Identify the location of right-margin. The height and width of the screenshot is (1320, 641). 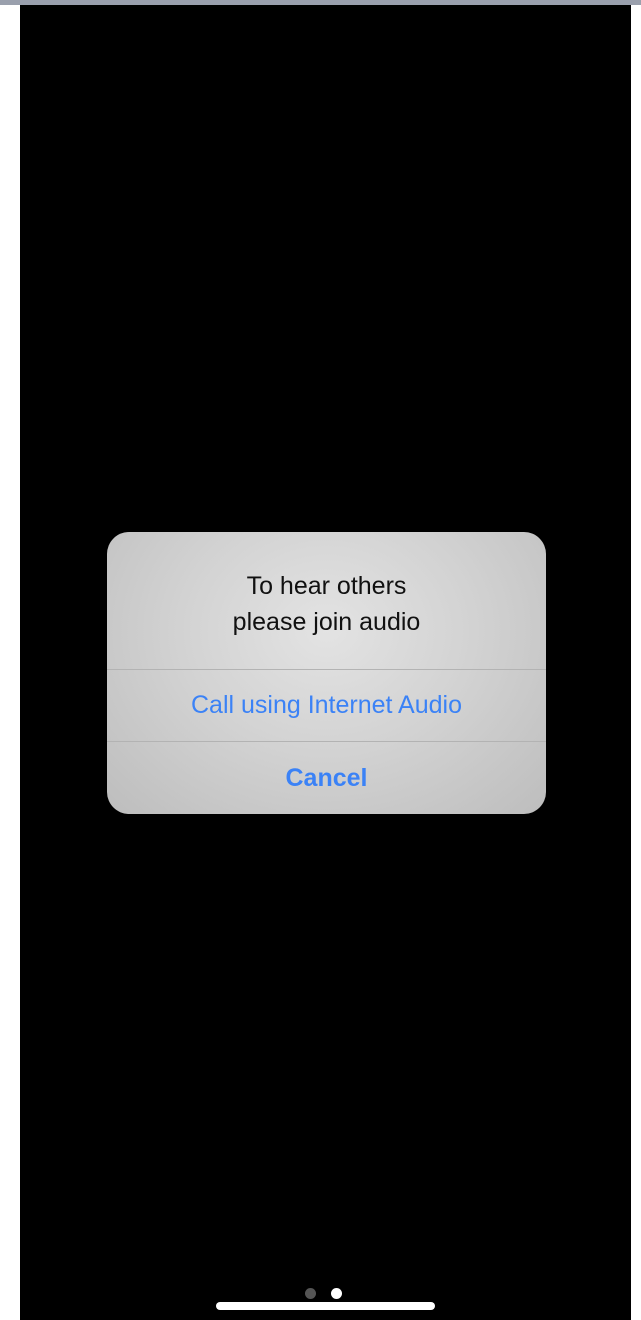
(636, 662).